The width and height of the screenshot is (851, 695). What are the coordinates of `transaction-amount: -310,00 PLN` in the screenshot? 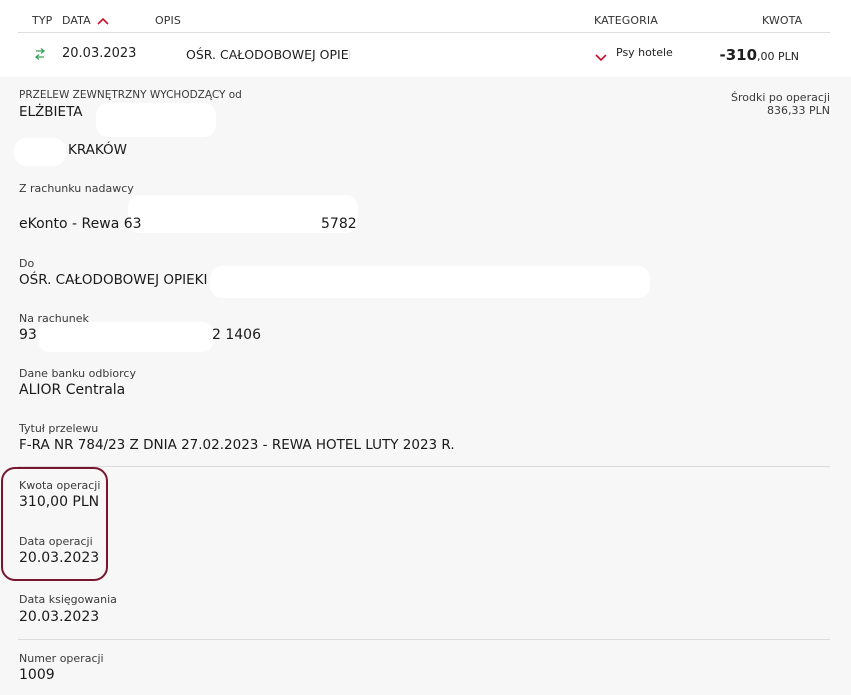 It's located at (759, 54).